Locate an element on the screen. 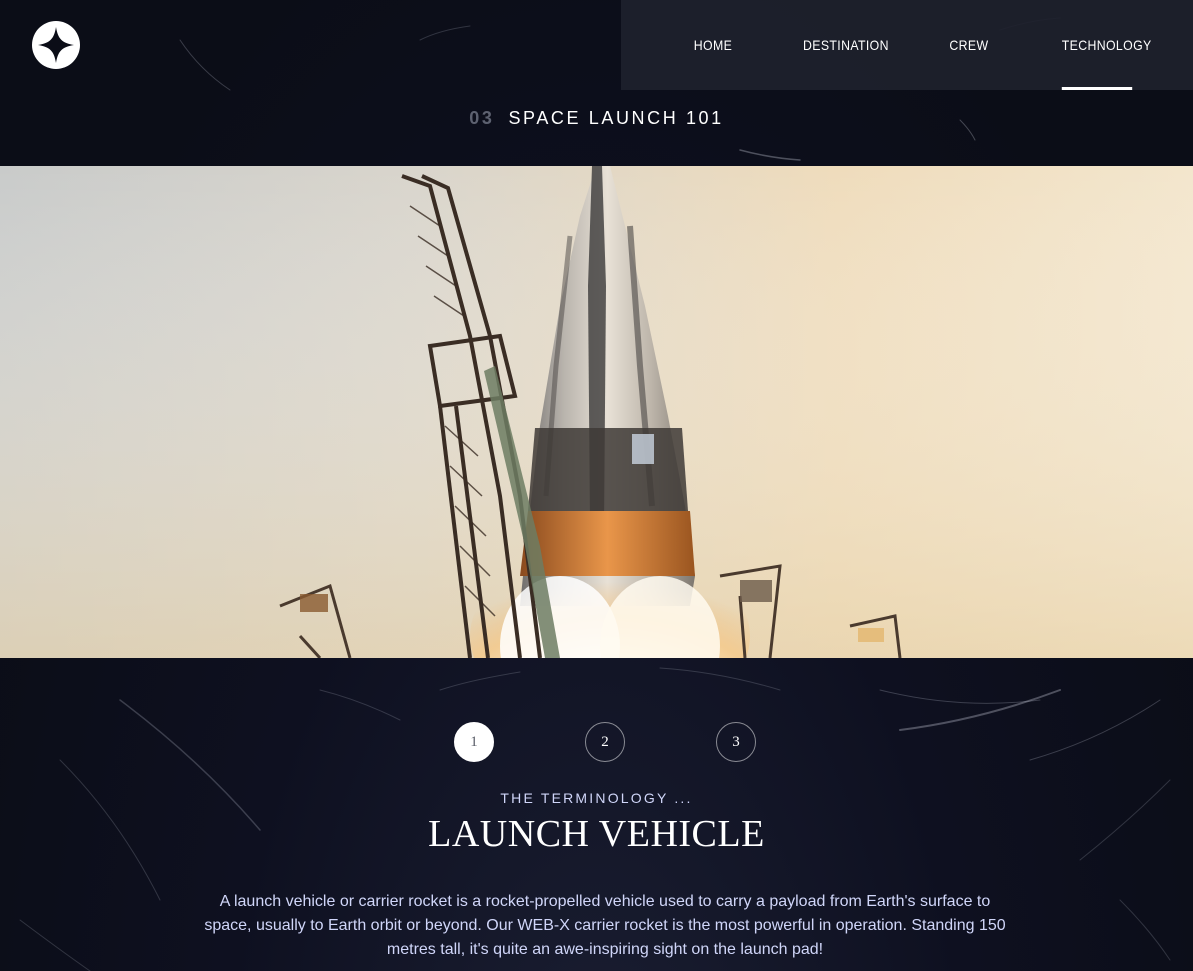 The image size is (1193, 971). pager-button-2: 2 is located at coordinates (605, 742).